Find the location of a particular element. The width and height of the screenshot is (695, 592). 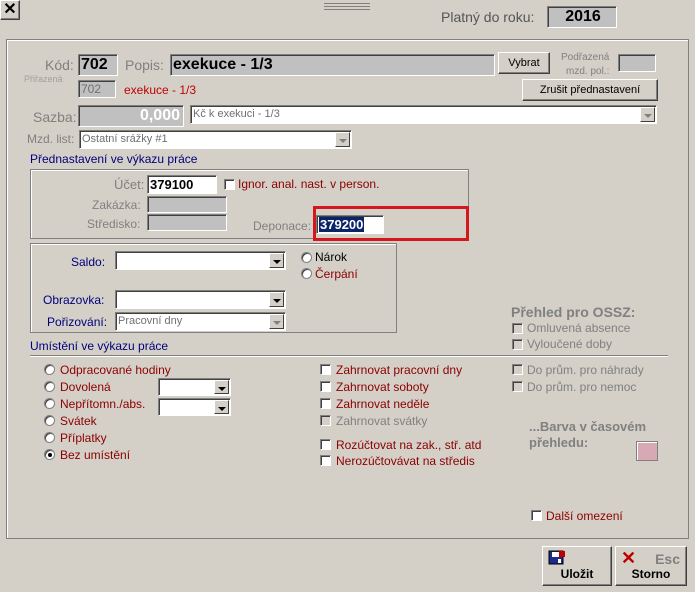

nerozuctovavat-checkbox is located at coordinates (325, 460).